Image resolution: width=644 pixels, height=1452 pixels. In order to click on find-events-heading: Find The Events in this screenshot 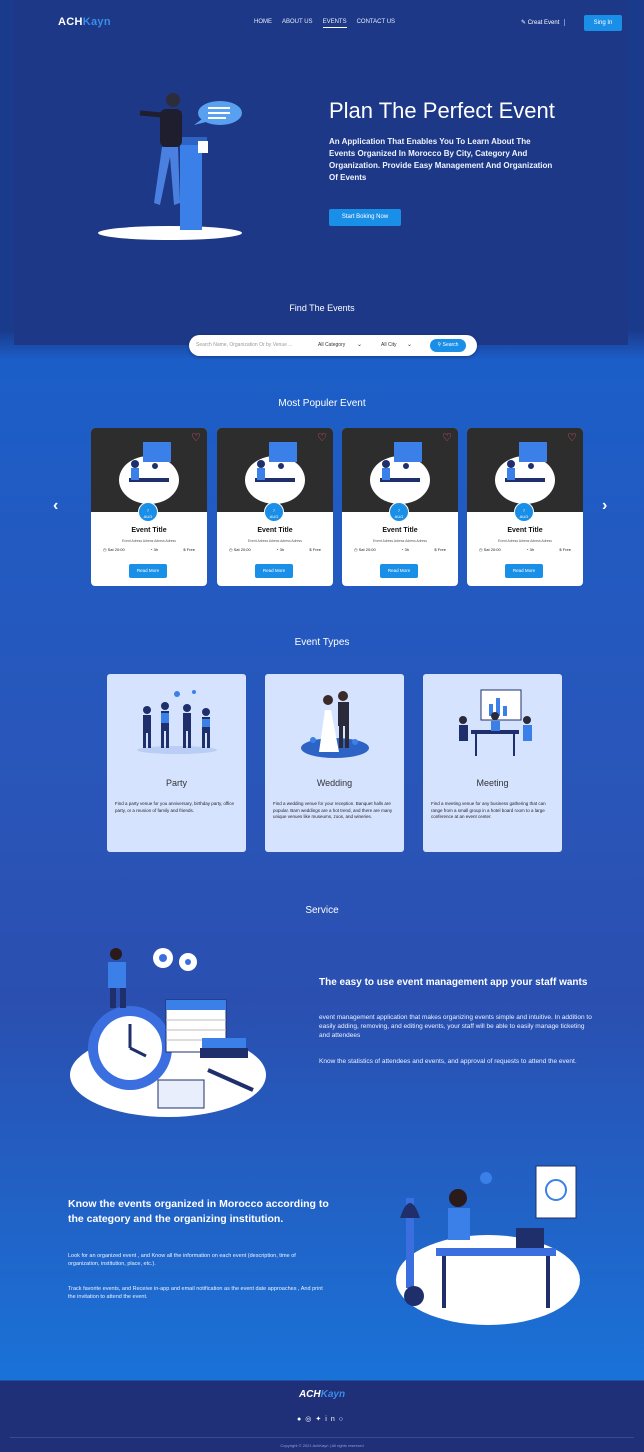, I will do `click(322, 308)`.